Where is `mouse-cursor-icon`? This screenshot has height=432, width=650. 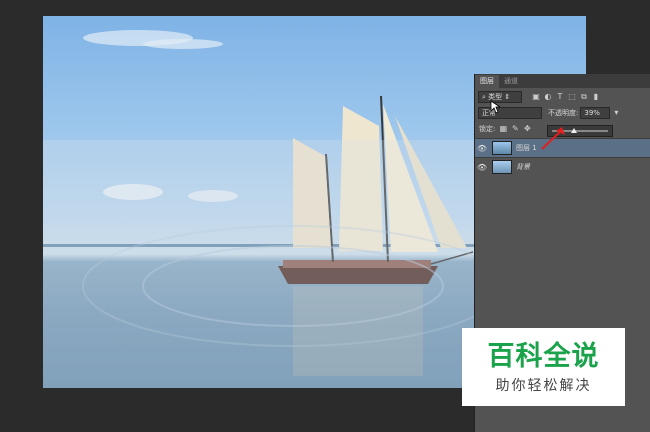
mouse-cursor-icon is located at coordinates (495, 107).